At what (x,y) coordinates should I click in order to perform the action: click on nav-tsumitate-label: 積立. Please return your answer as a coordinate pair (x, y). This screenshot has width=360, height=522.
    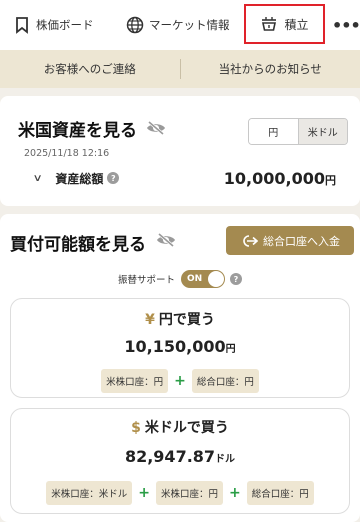
    Looking at the image, I should click on (296, 24).